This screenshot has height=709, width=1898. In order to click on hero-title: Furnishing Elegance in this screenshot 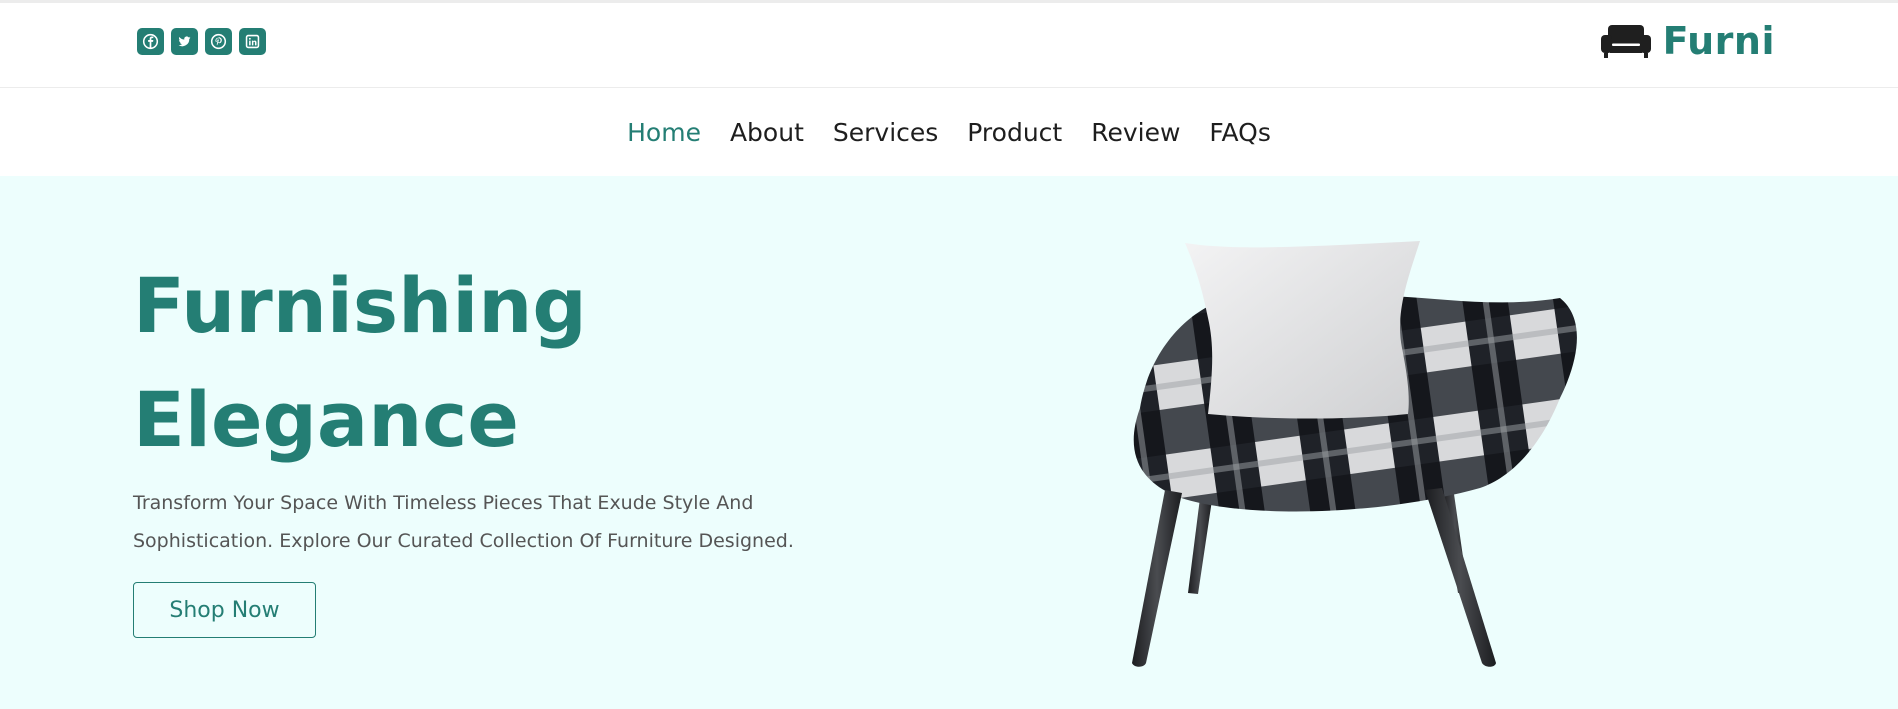, I will do `click(360, 363)`.